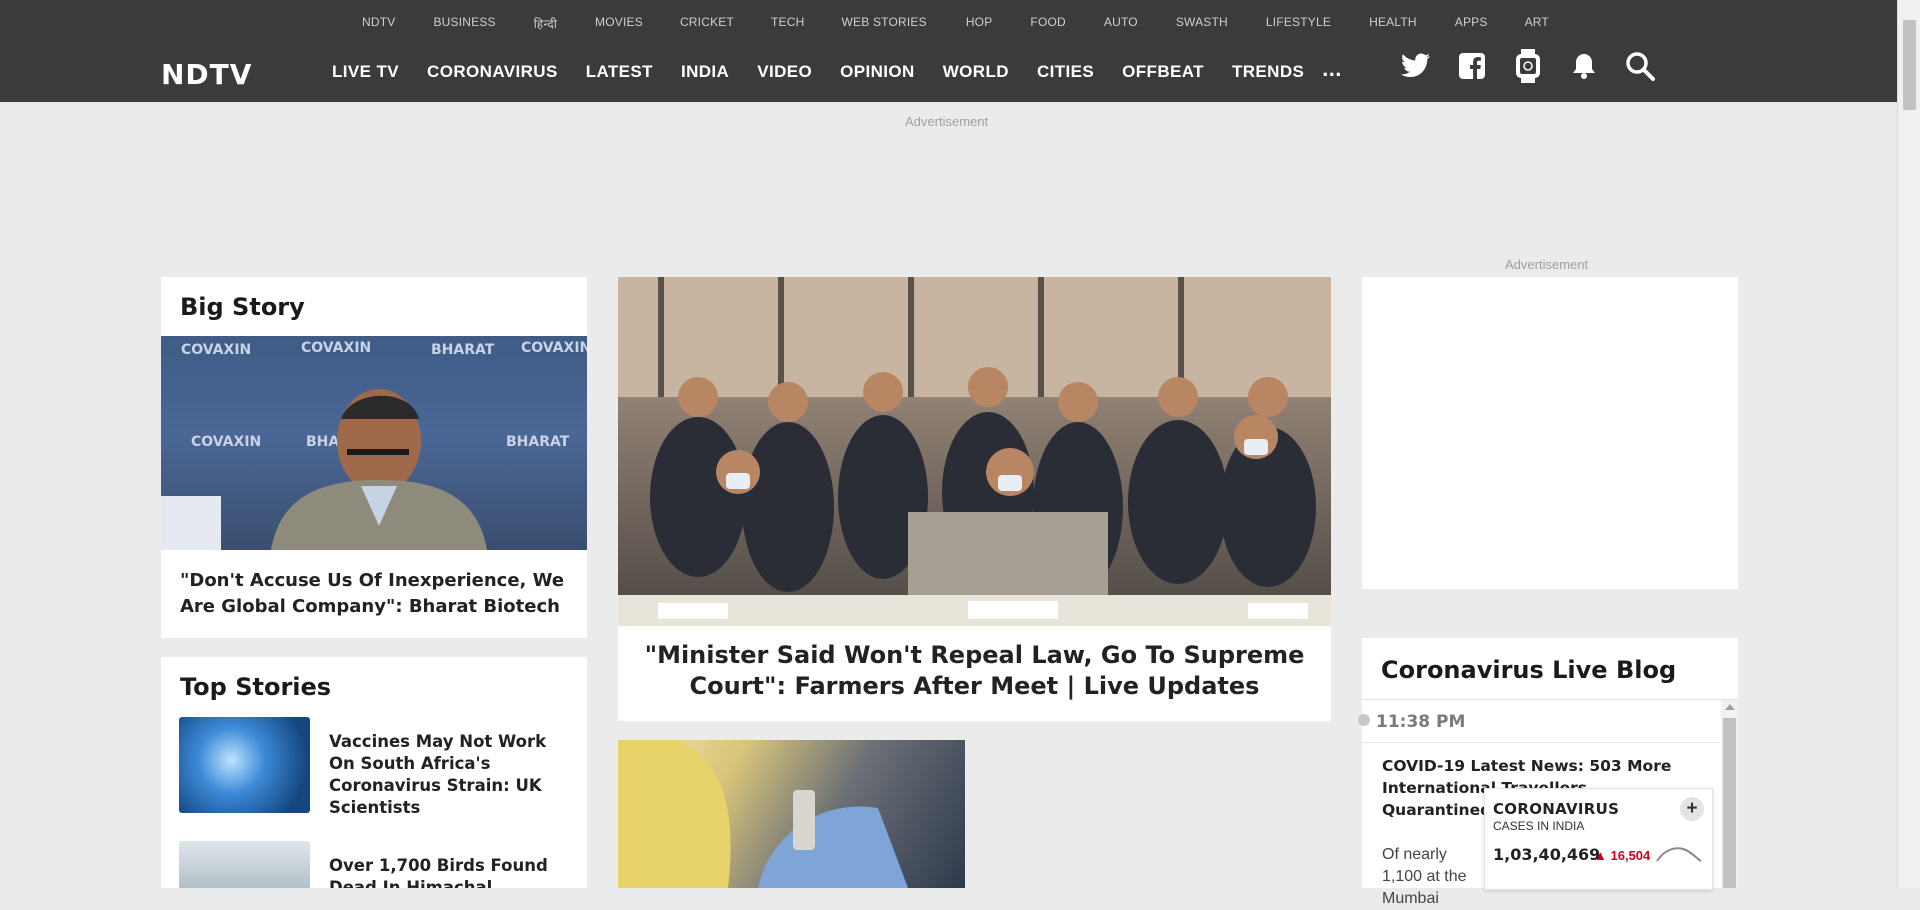 Image resolution: width=1920 pixels, height=910 pixels. What do you see at coordinates (619, 23) in the screenshot?
I see `top-link: MOVIES` at bounding box center [619, 23].